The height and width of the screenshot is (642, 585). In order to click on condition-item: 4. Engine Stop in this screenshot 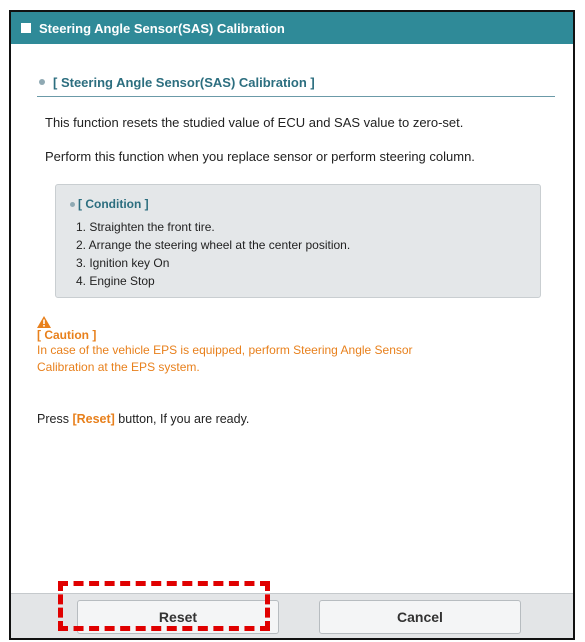, I will do `click(115, 281)`.